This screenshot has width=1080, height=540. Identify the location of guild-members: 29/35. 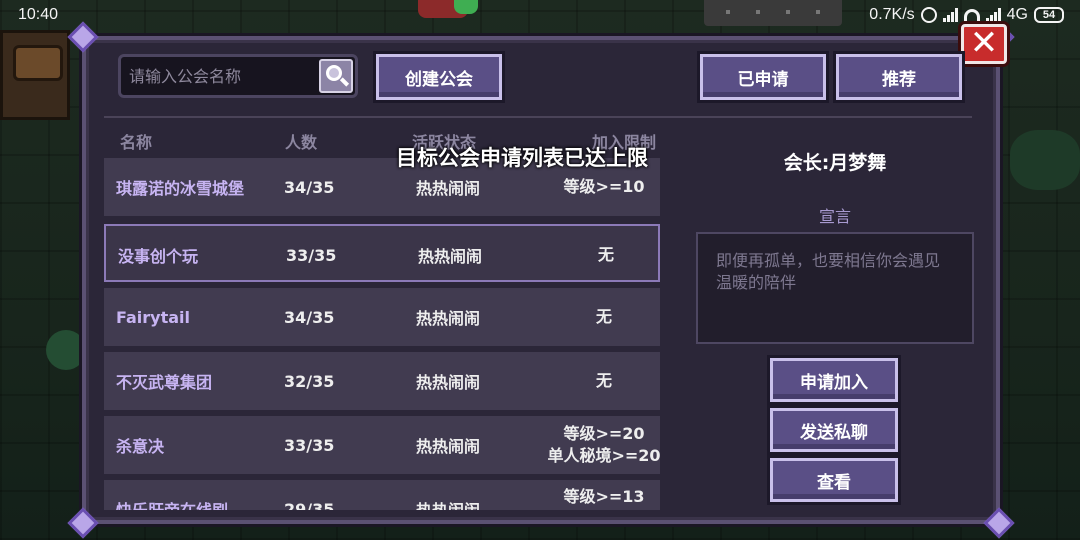
(309, 505).